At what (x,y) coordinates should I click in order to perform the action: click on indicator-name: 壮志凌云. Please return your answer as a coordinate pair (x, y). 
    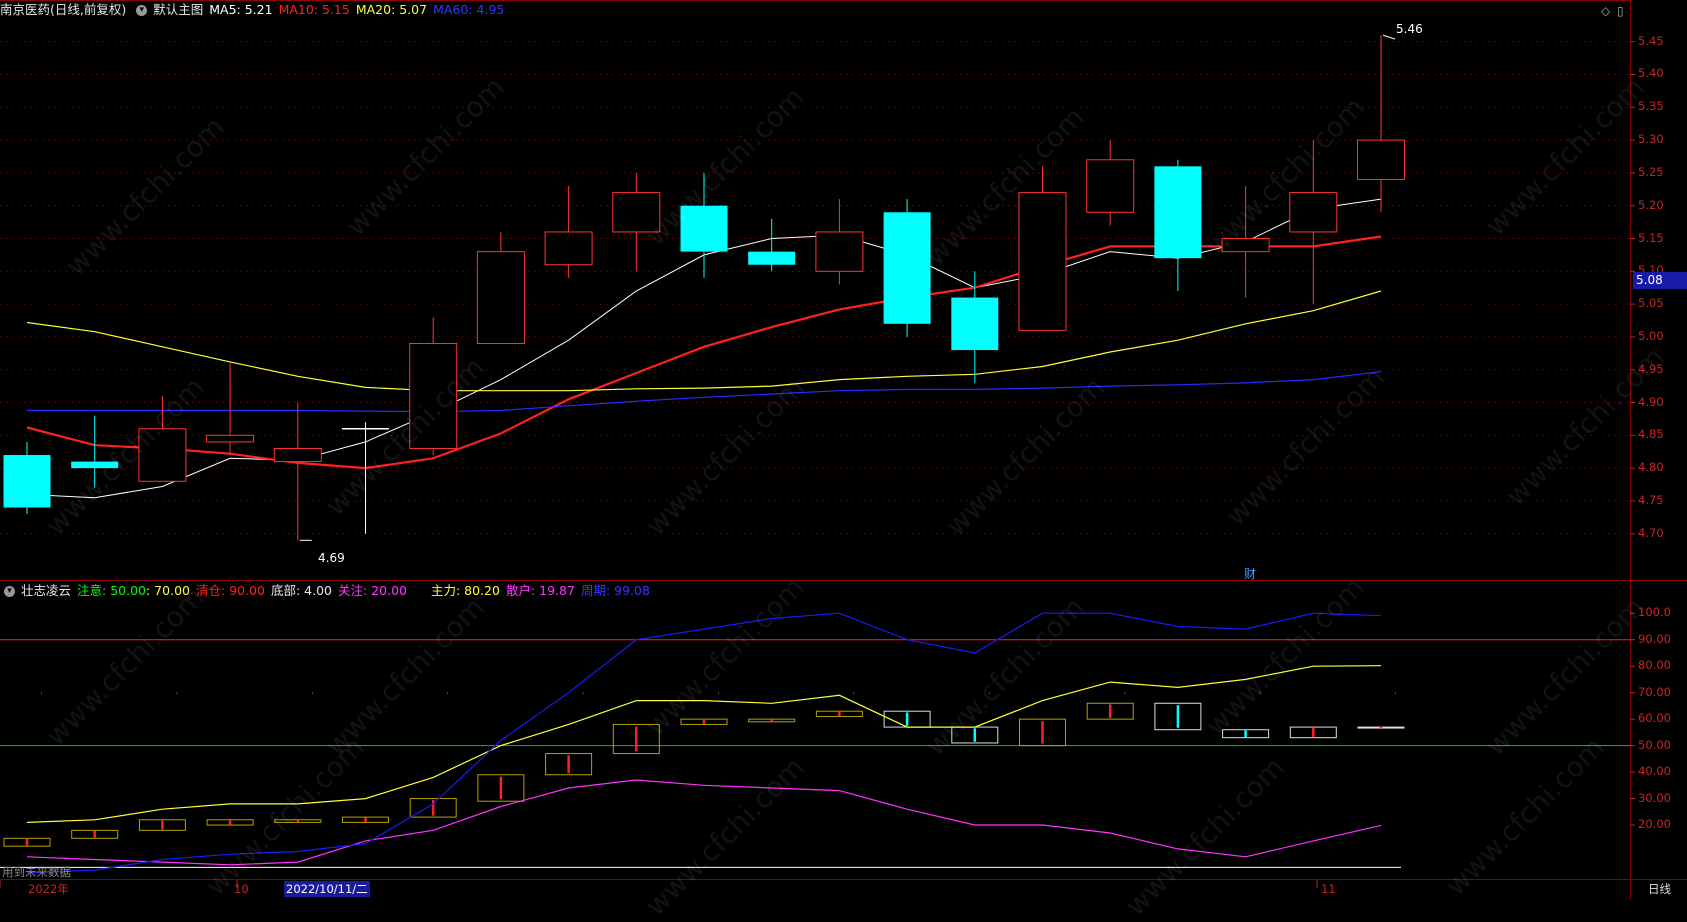
    Looking at the image, I should click on (46, 590).